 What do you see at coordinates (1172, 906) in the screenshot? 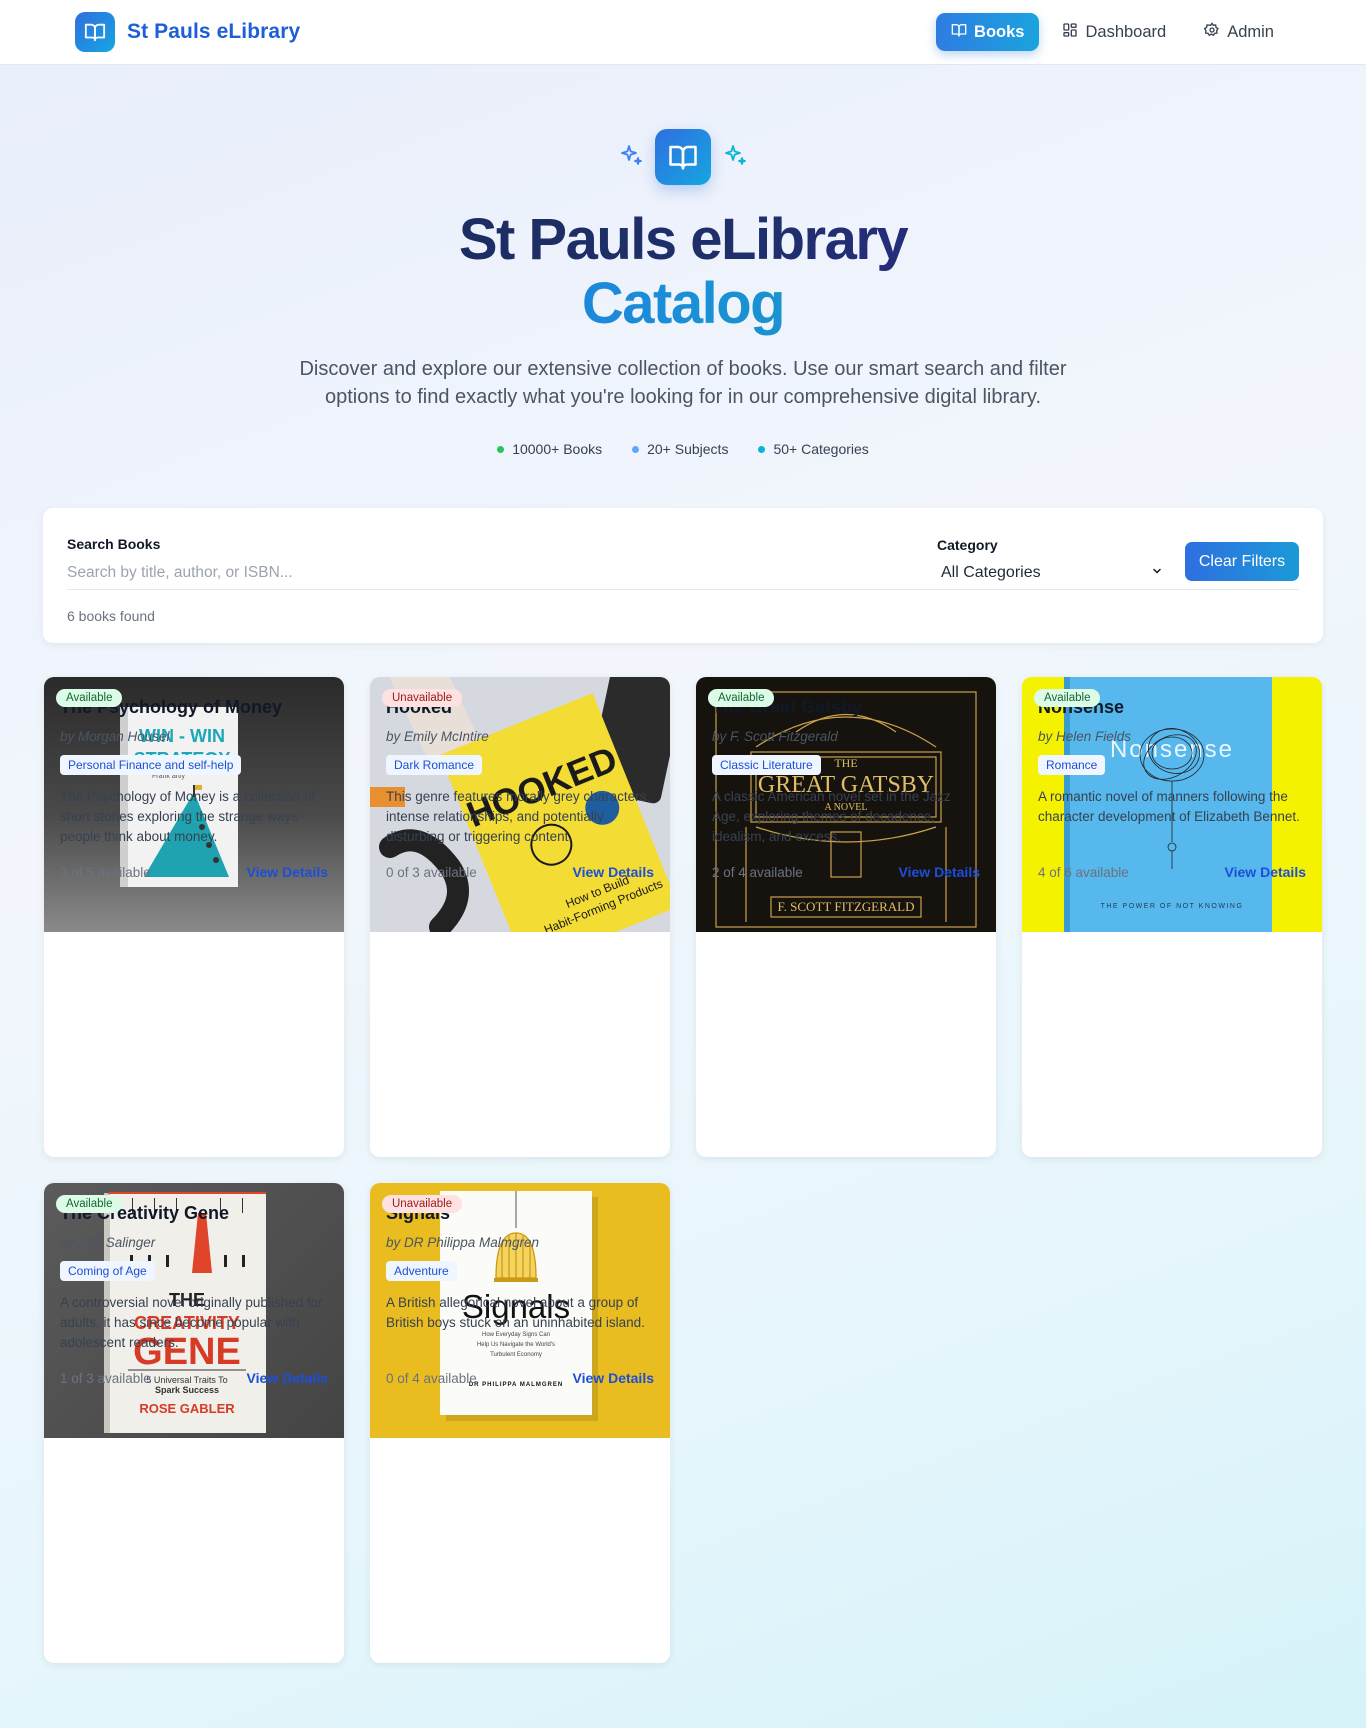
I see `svg-text: THE POWER OF NOT KNOWING` at bounding box center [1172, 906].